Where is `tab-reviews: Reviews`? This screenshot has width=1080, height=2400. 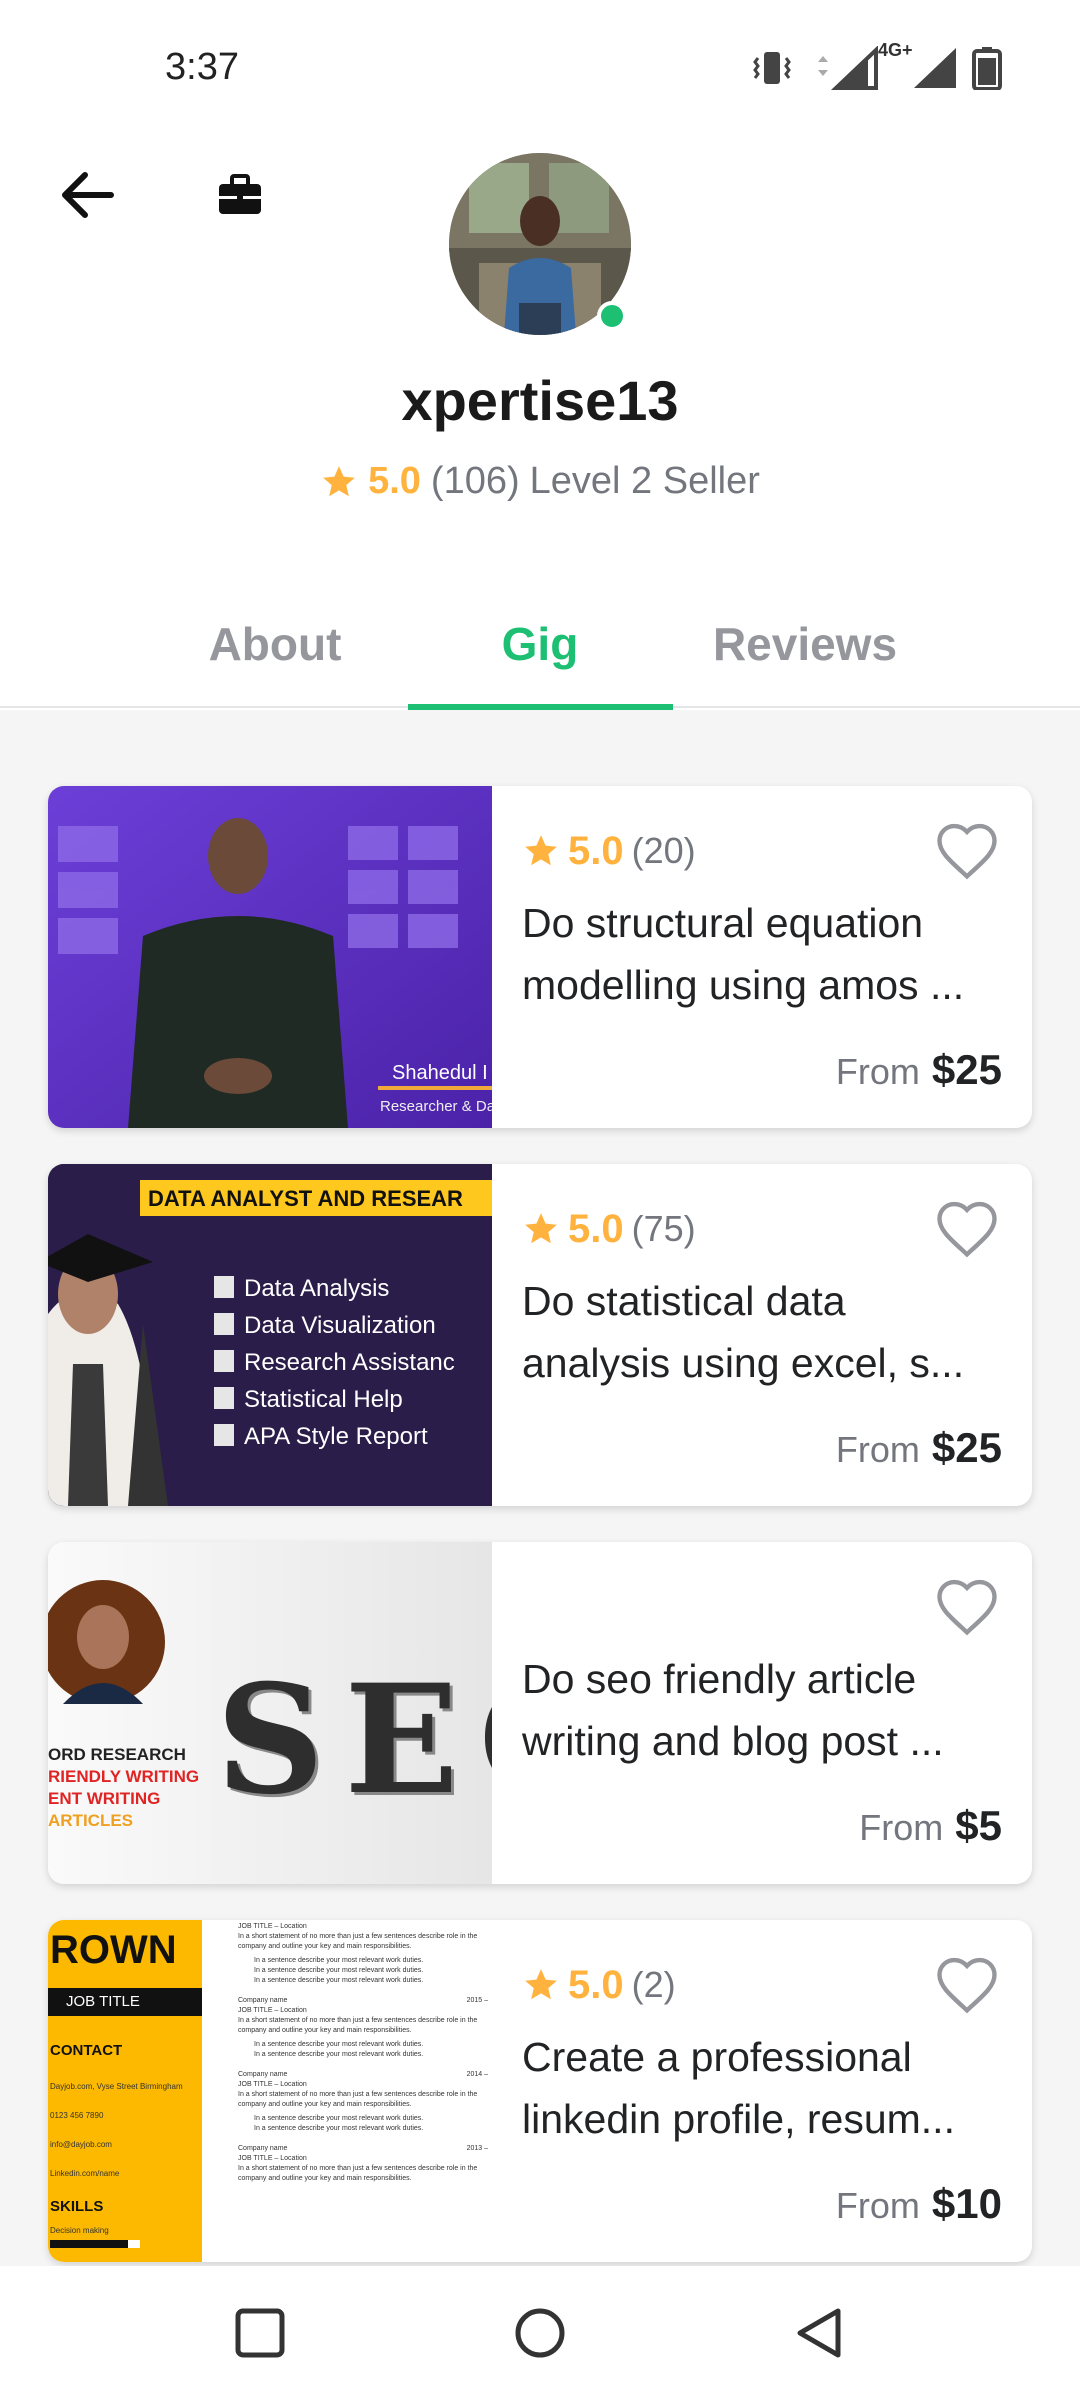 tab-reviews: Reviews is located at coordinates (805, 644).